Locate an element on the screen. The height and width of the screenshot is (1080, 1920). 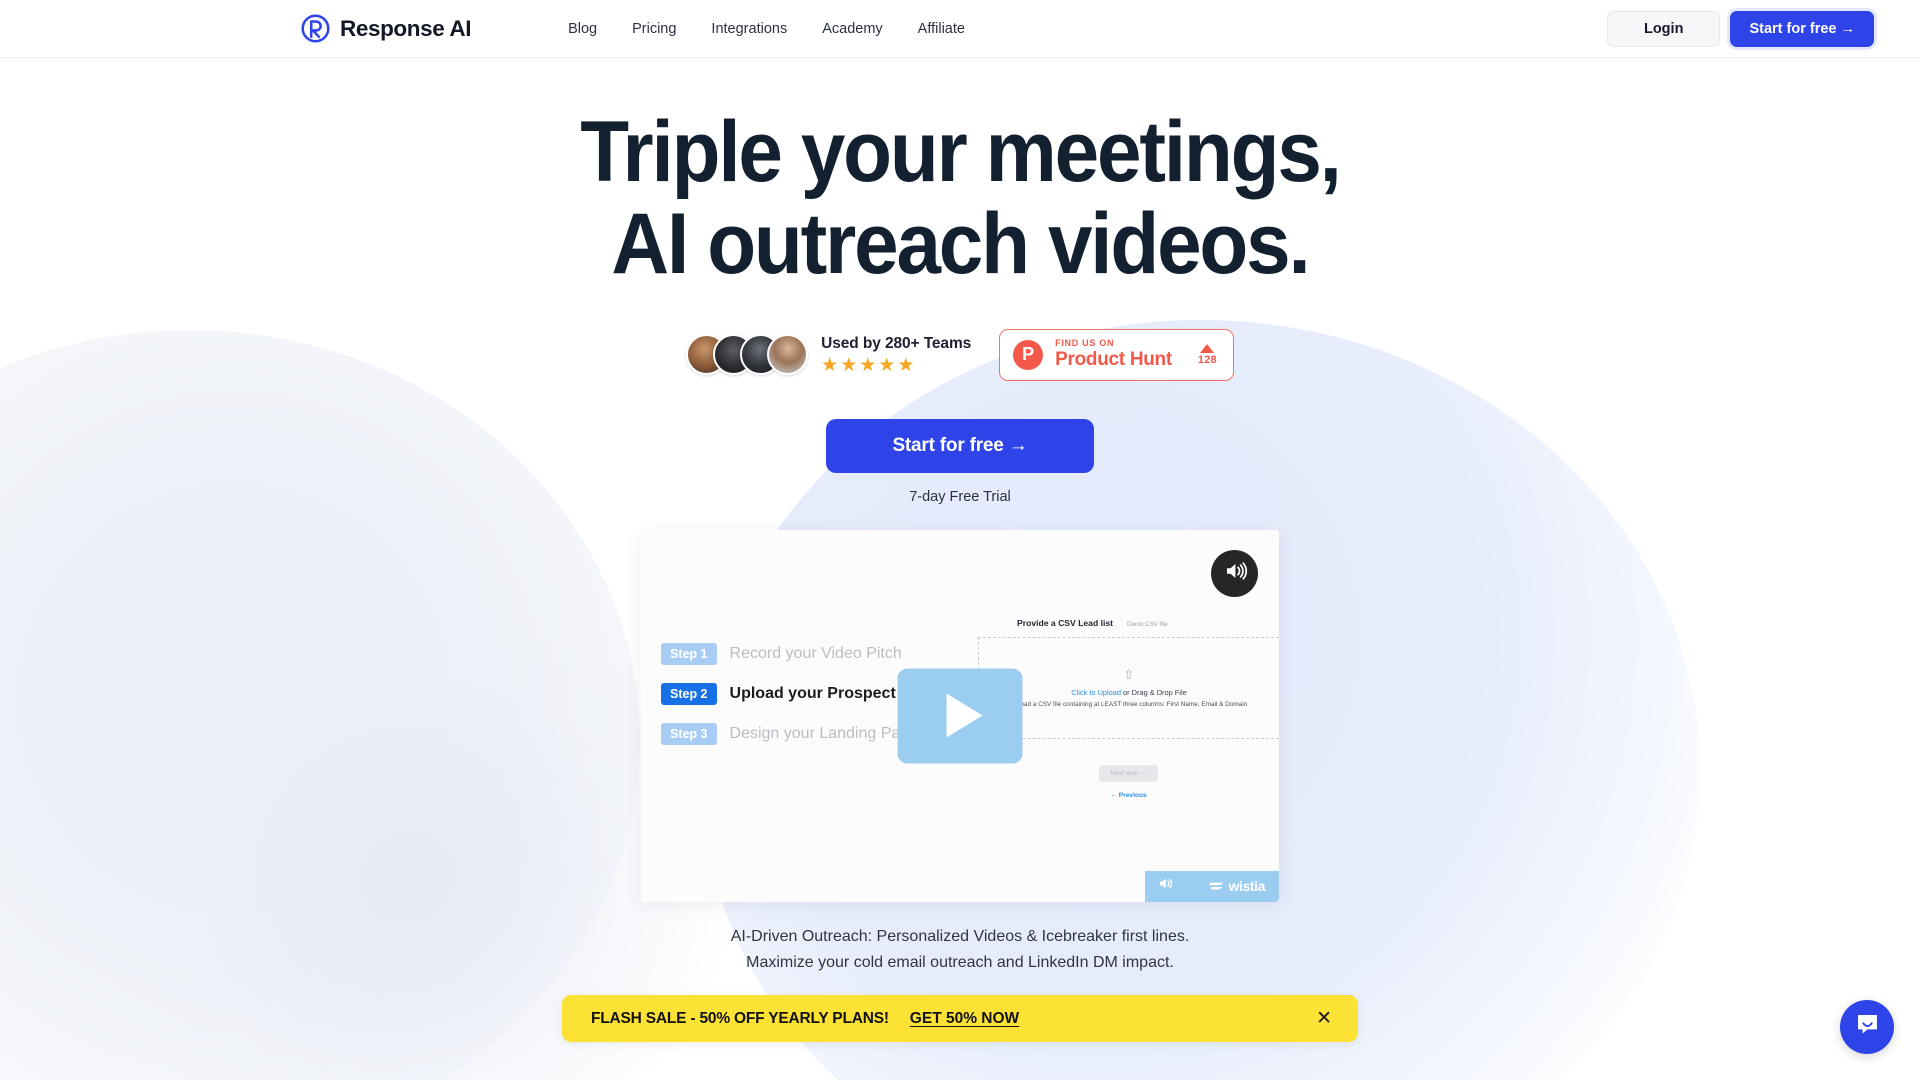
play-triangle-icon is located at coordinates (964, 715).